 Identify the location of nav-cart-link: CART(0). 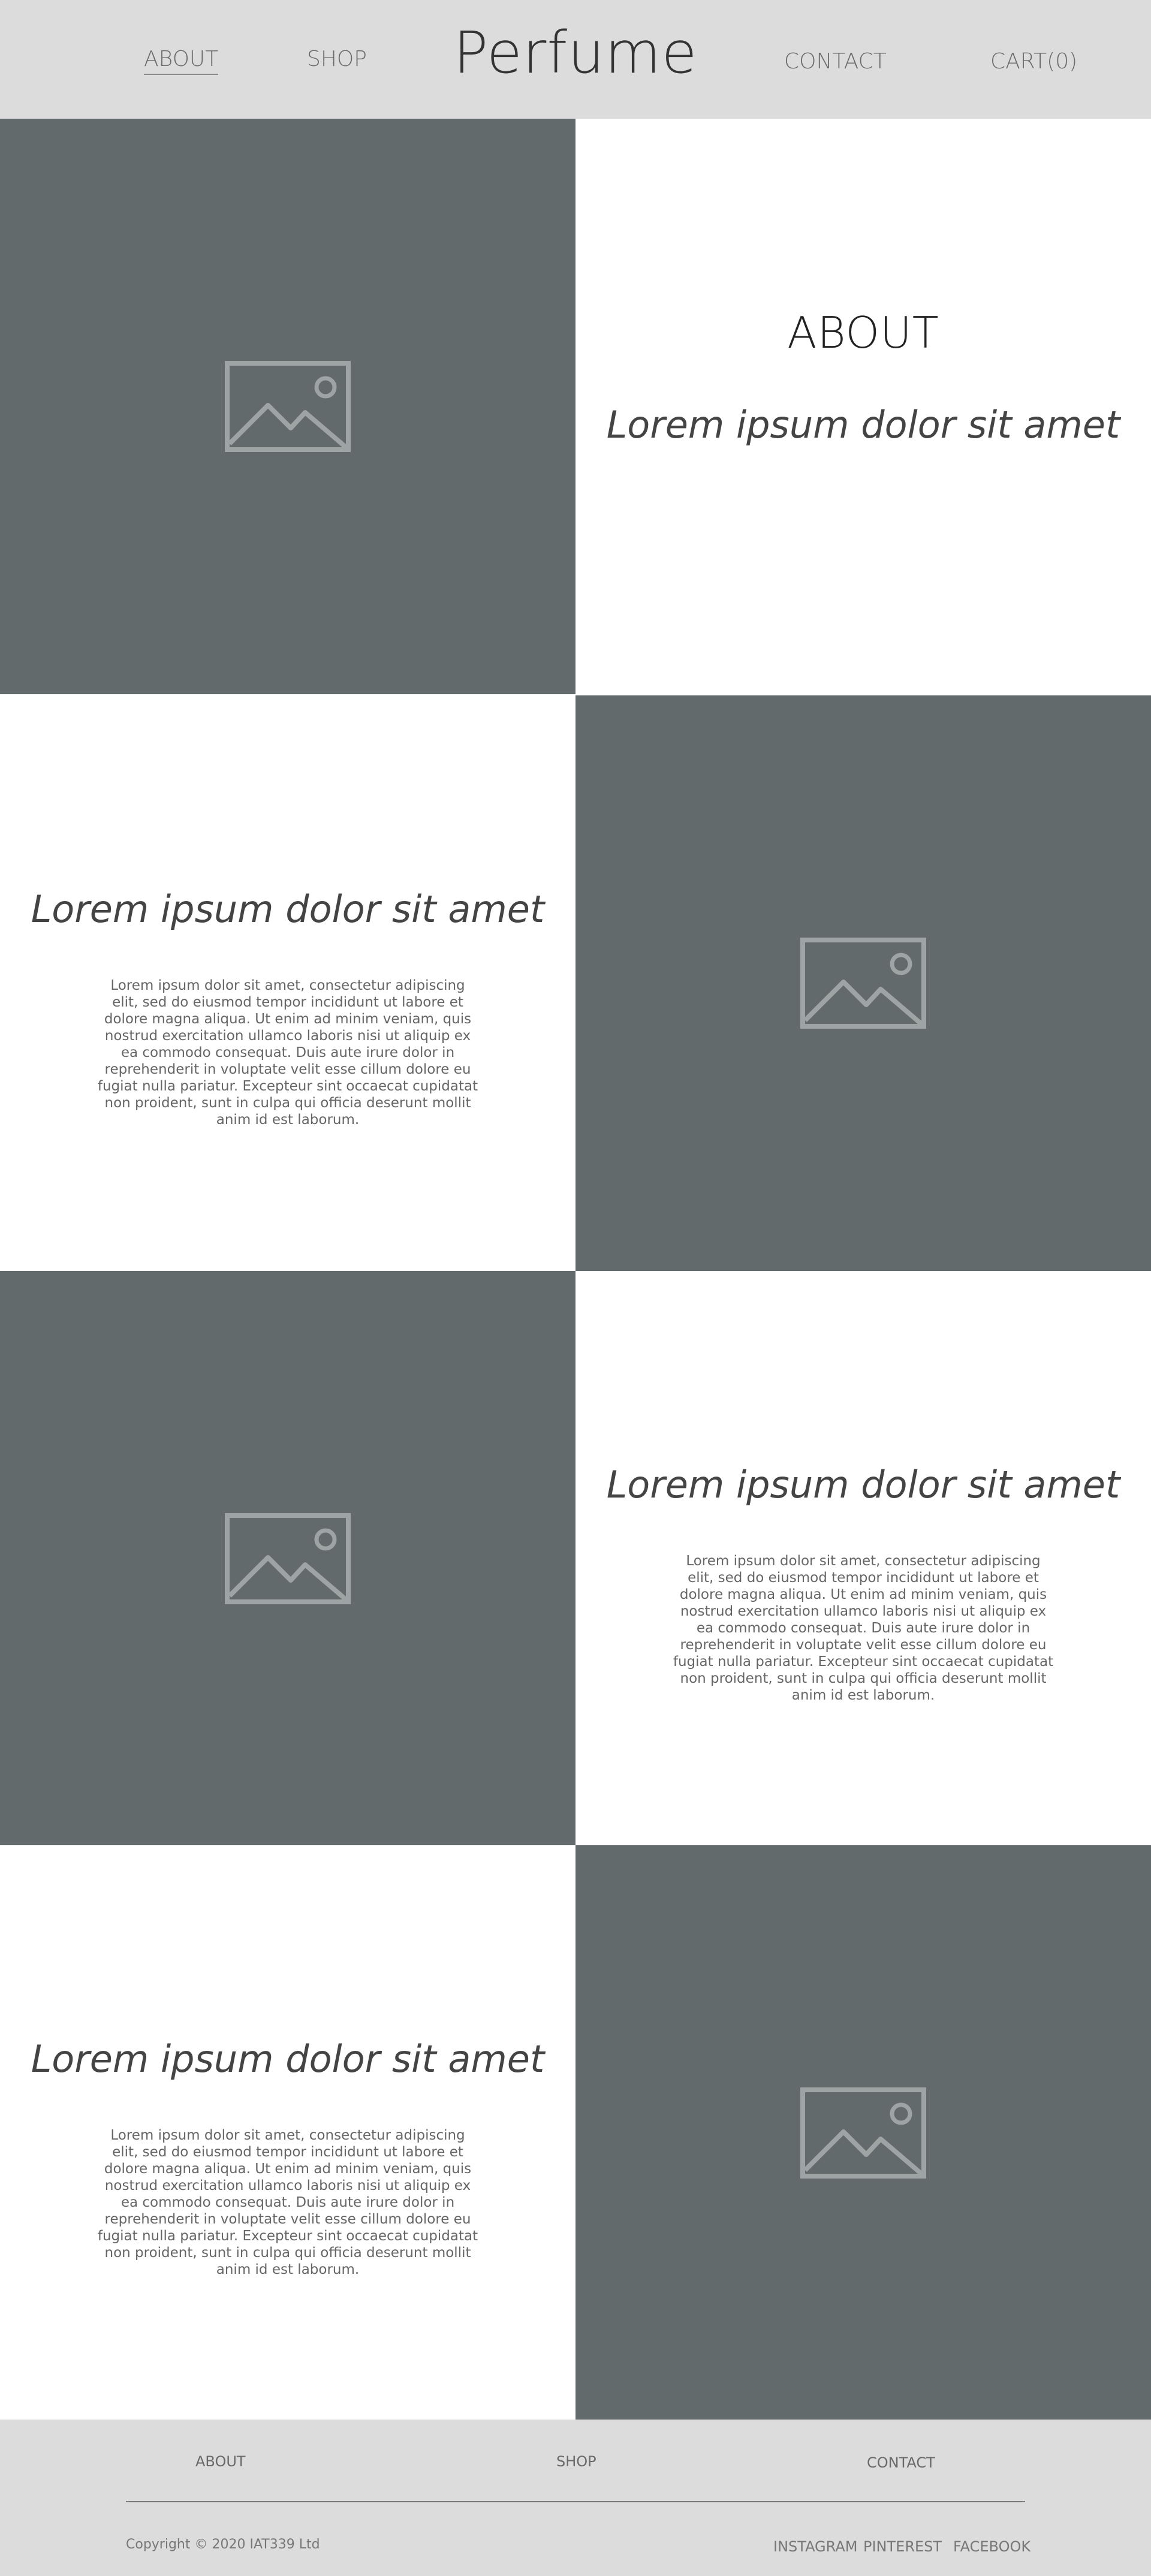
(1033, 62).